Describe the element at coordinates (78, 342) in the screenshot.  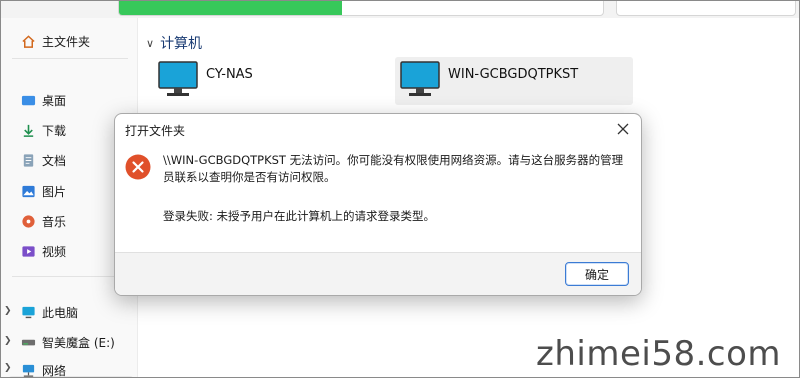
I see `sidebar-item-label: 智美魔盒 (E:)` at that location.